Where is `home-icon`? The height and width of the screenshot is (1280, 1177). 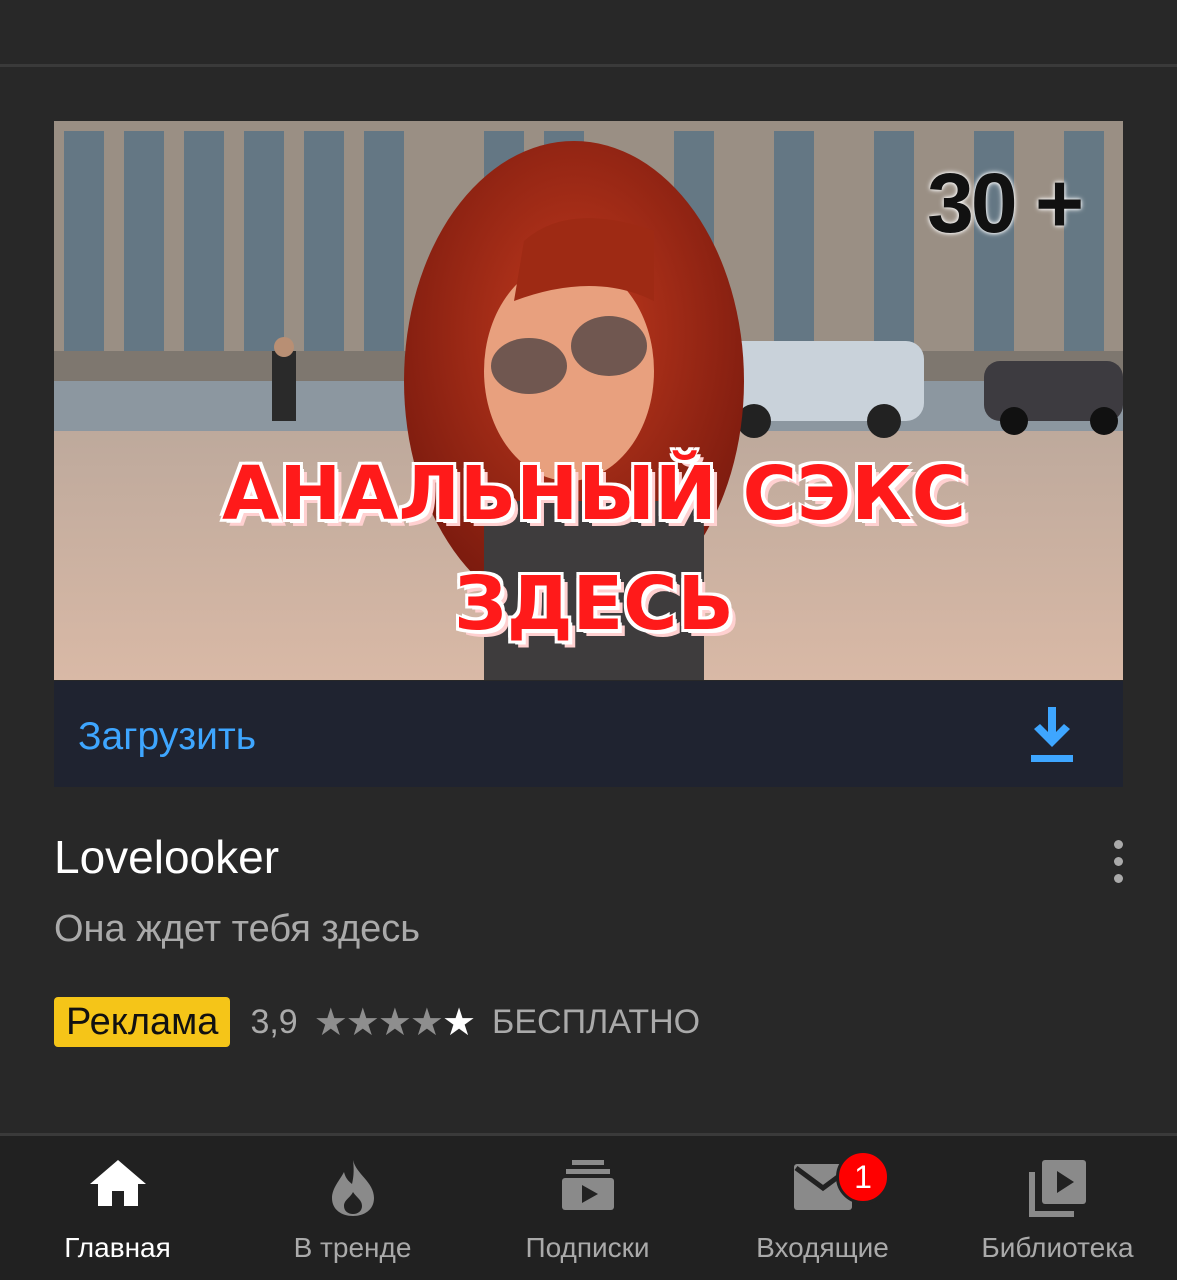 home-icon is located at coordinates (117, 1183).